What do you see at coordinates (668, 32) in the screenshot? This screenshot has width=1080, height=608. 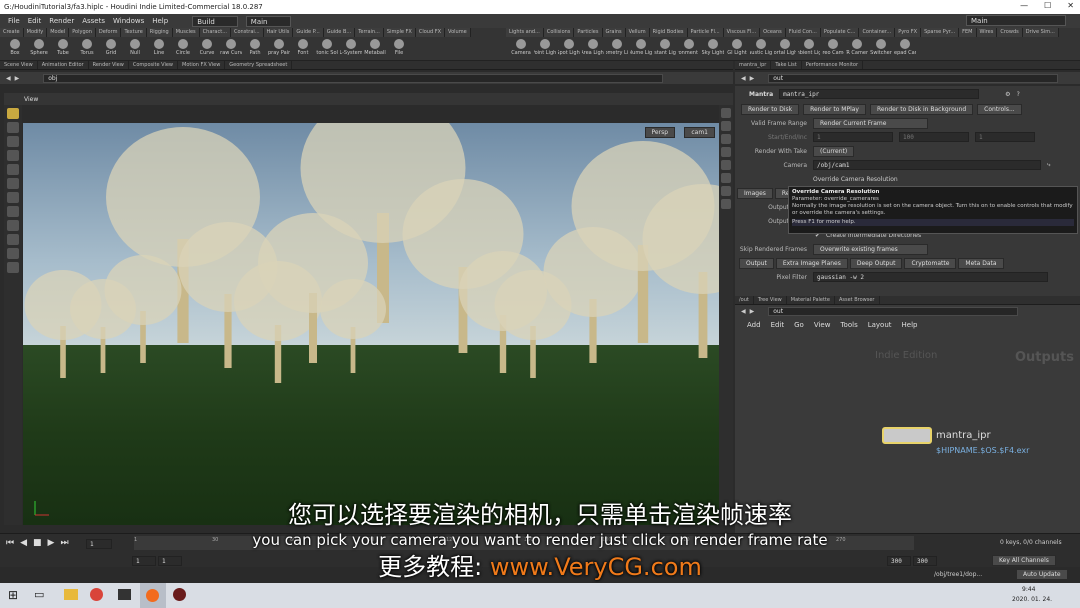 I see `shelf-tab: Rigid Bodies` at bounding box center [668, 32].